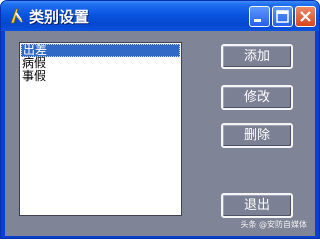  I want to click on add-button: 添加, so click(257, 56).